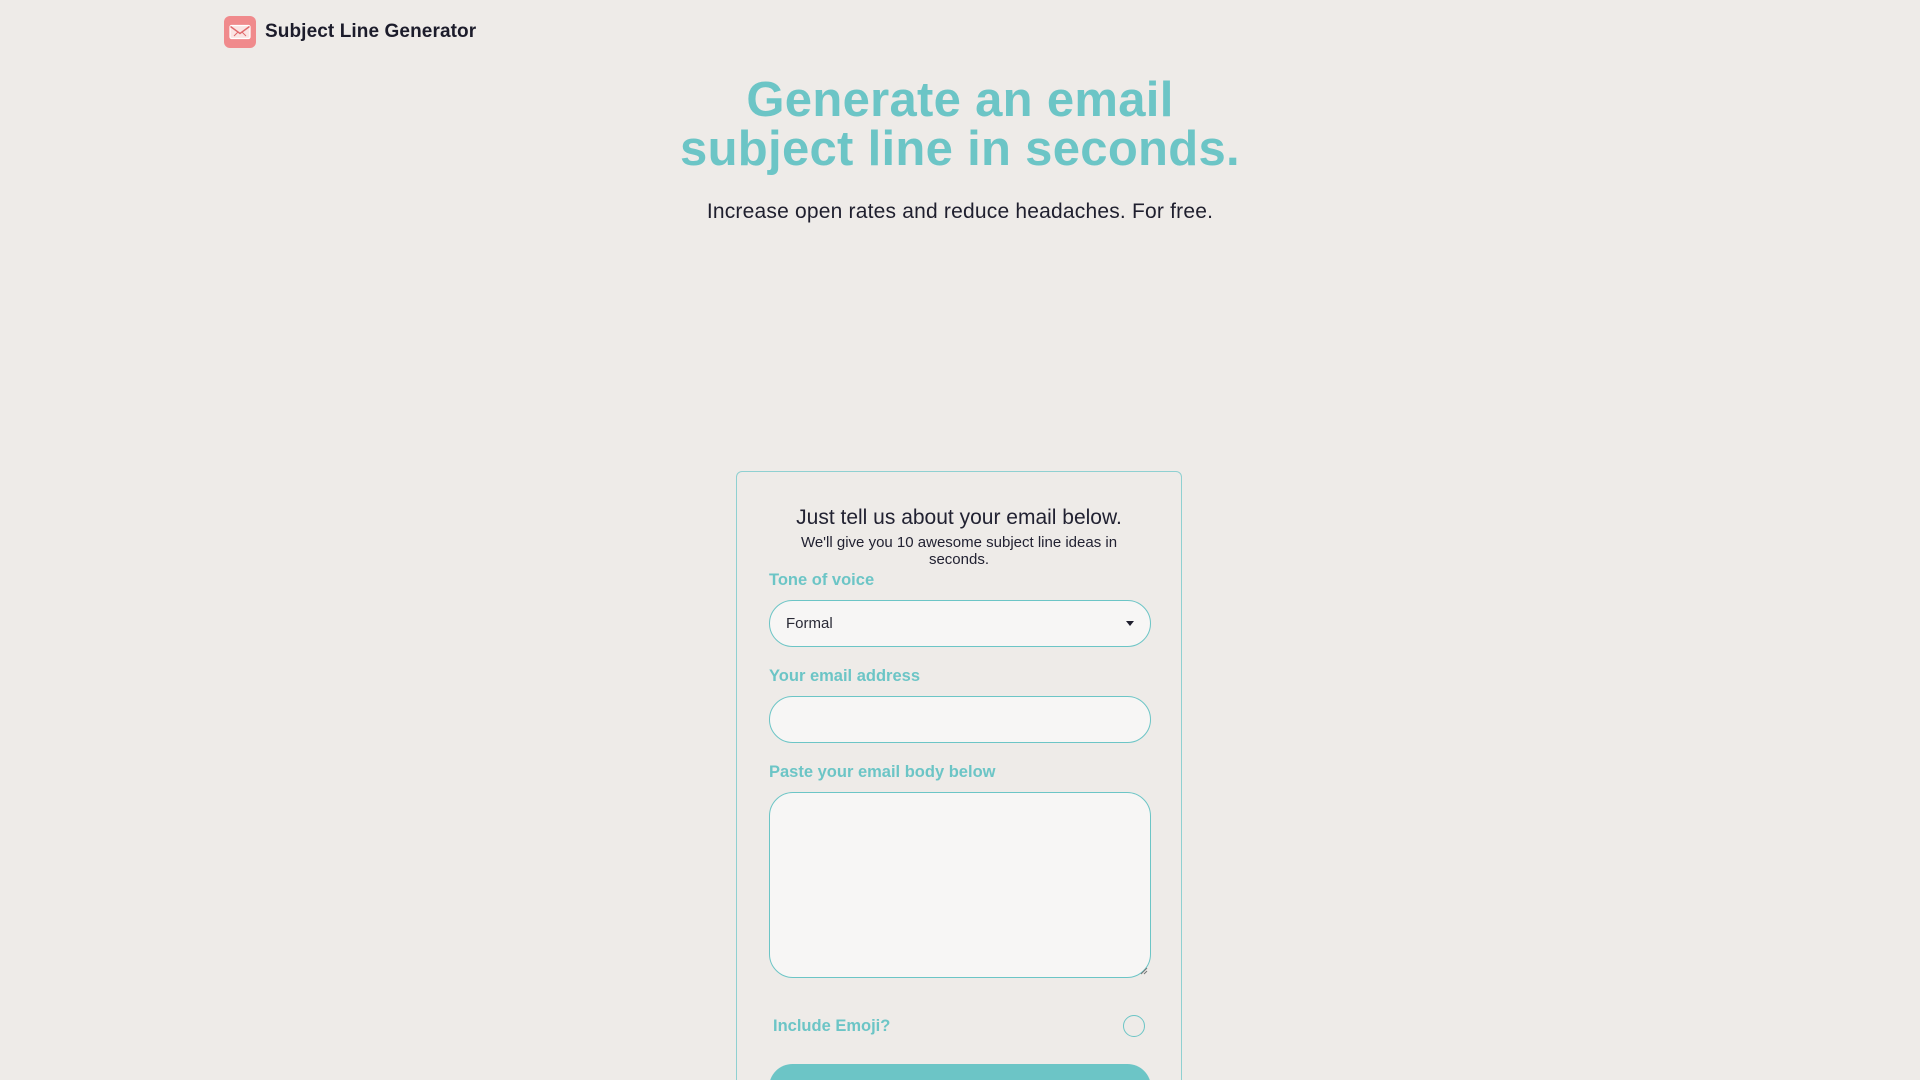 The height and width of the screenshot is (1080, 1920). Describe the element at coordinates (845, 676) in the screenshot. I see `email-label: Your email address` at that location.